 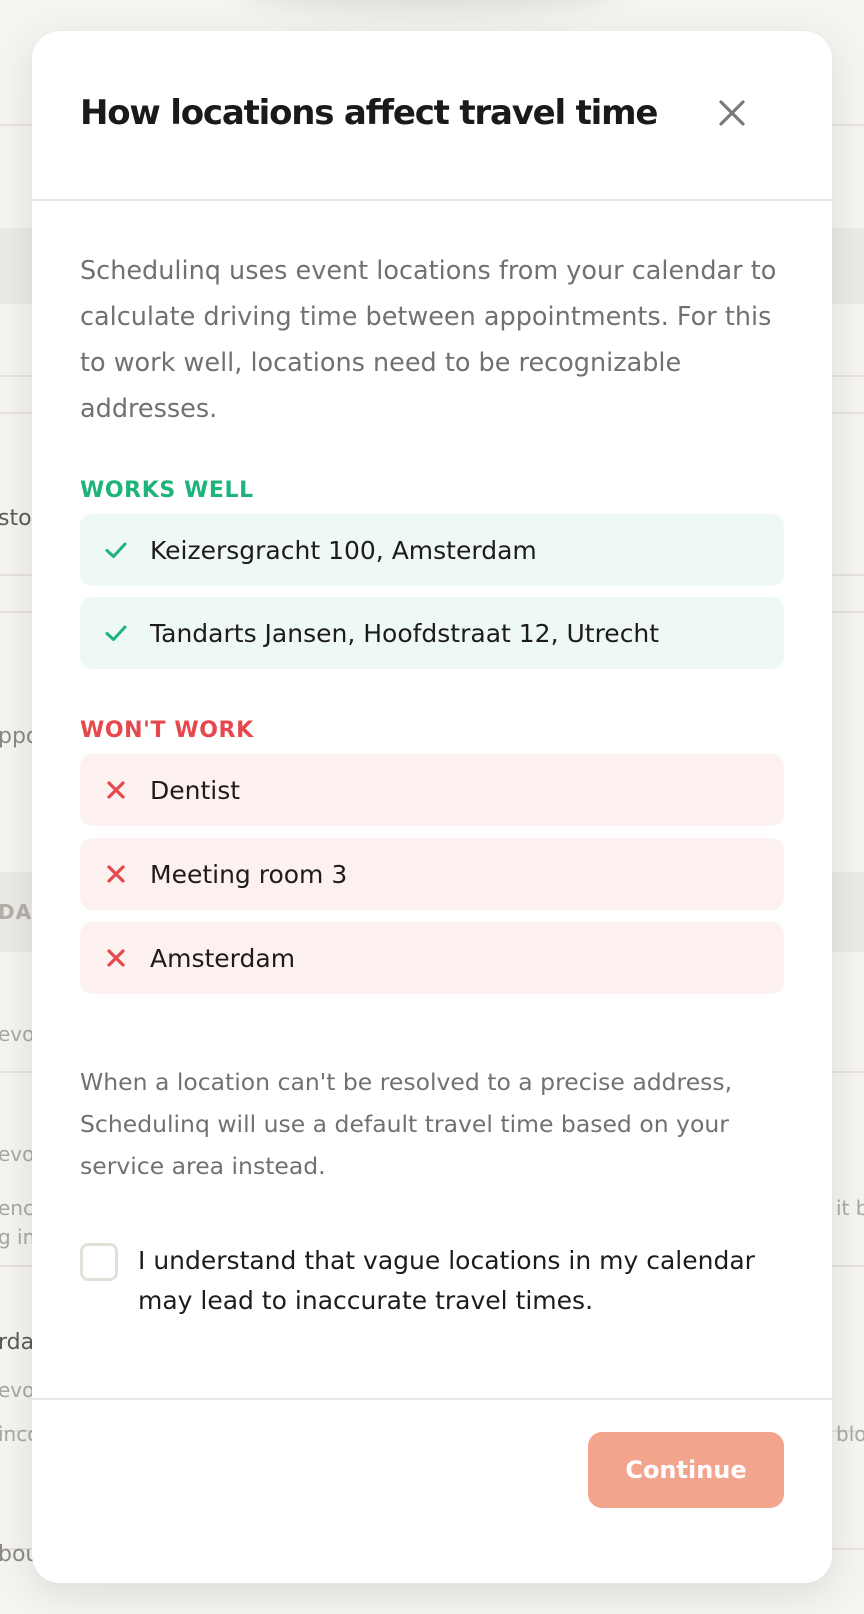 What do you see at coordinates (17, 1342) in the screenshot?
I see `background-text: rda` at bounding box center [17, 1342].